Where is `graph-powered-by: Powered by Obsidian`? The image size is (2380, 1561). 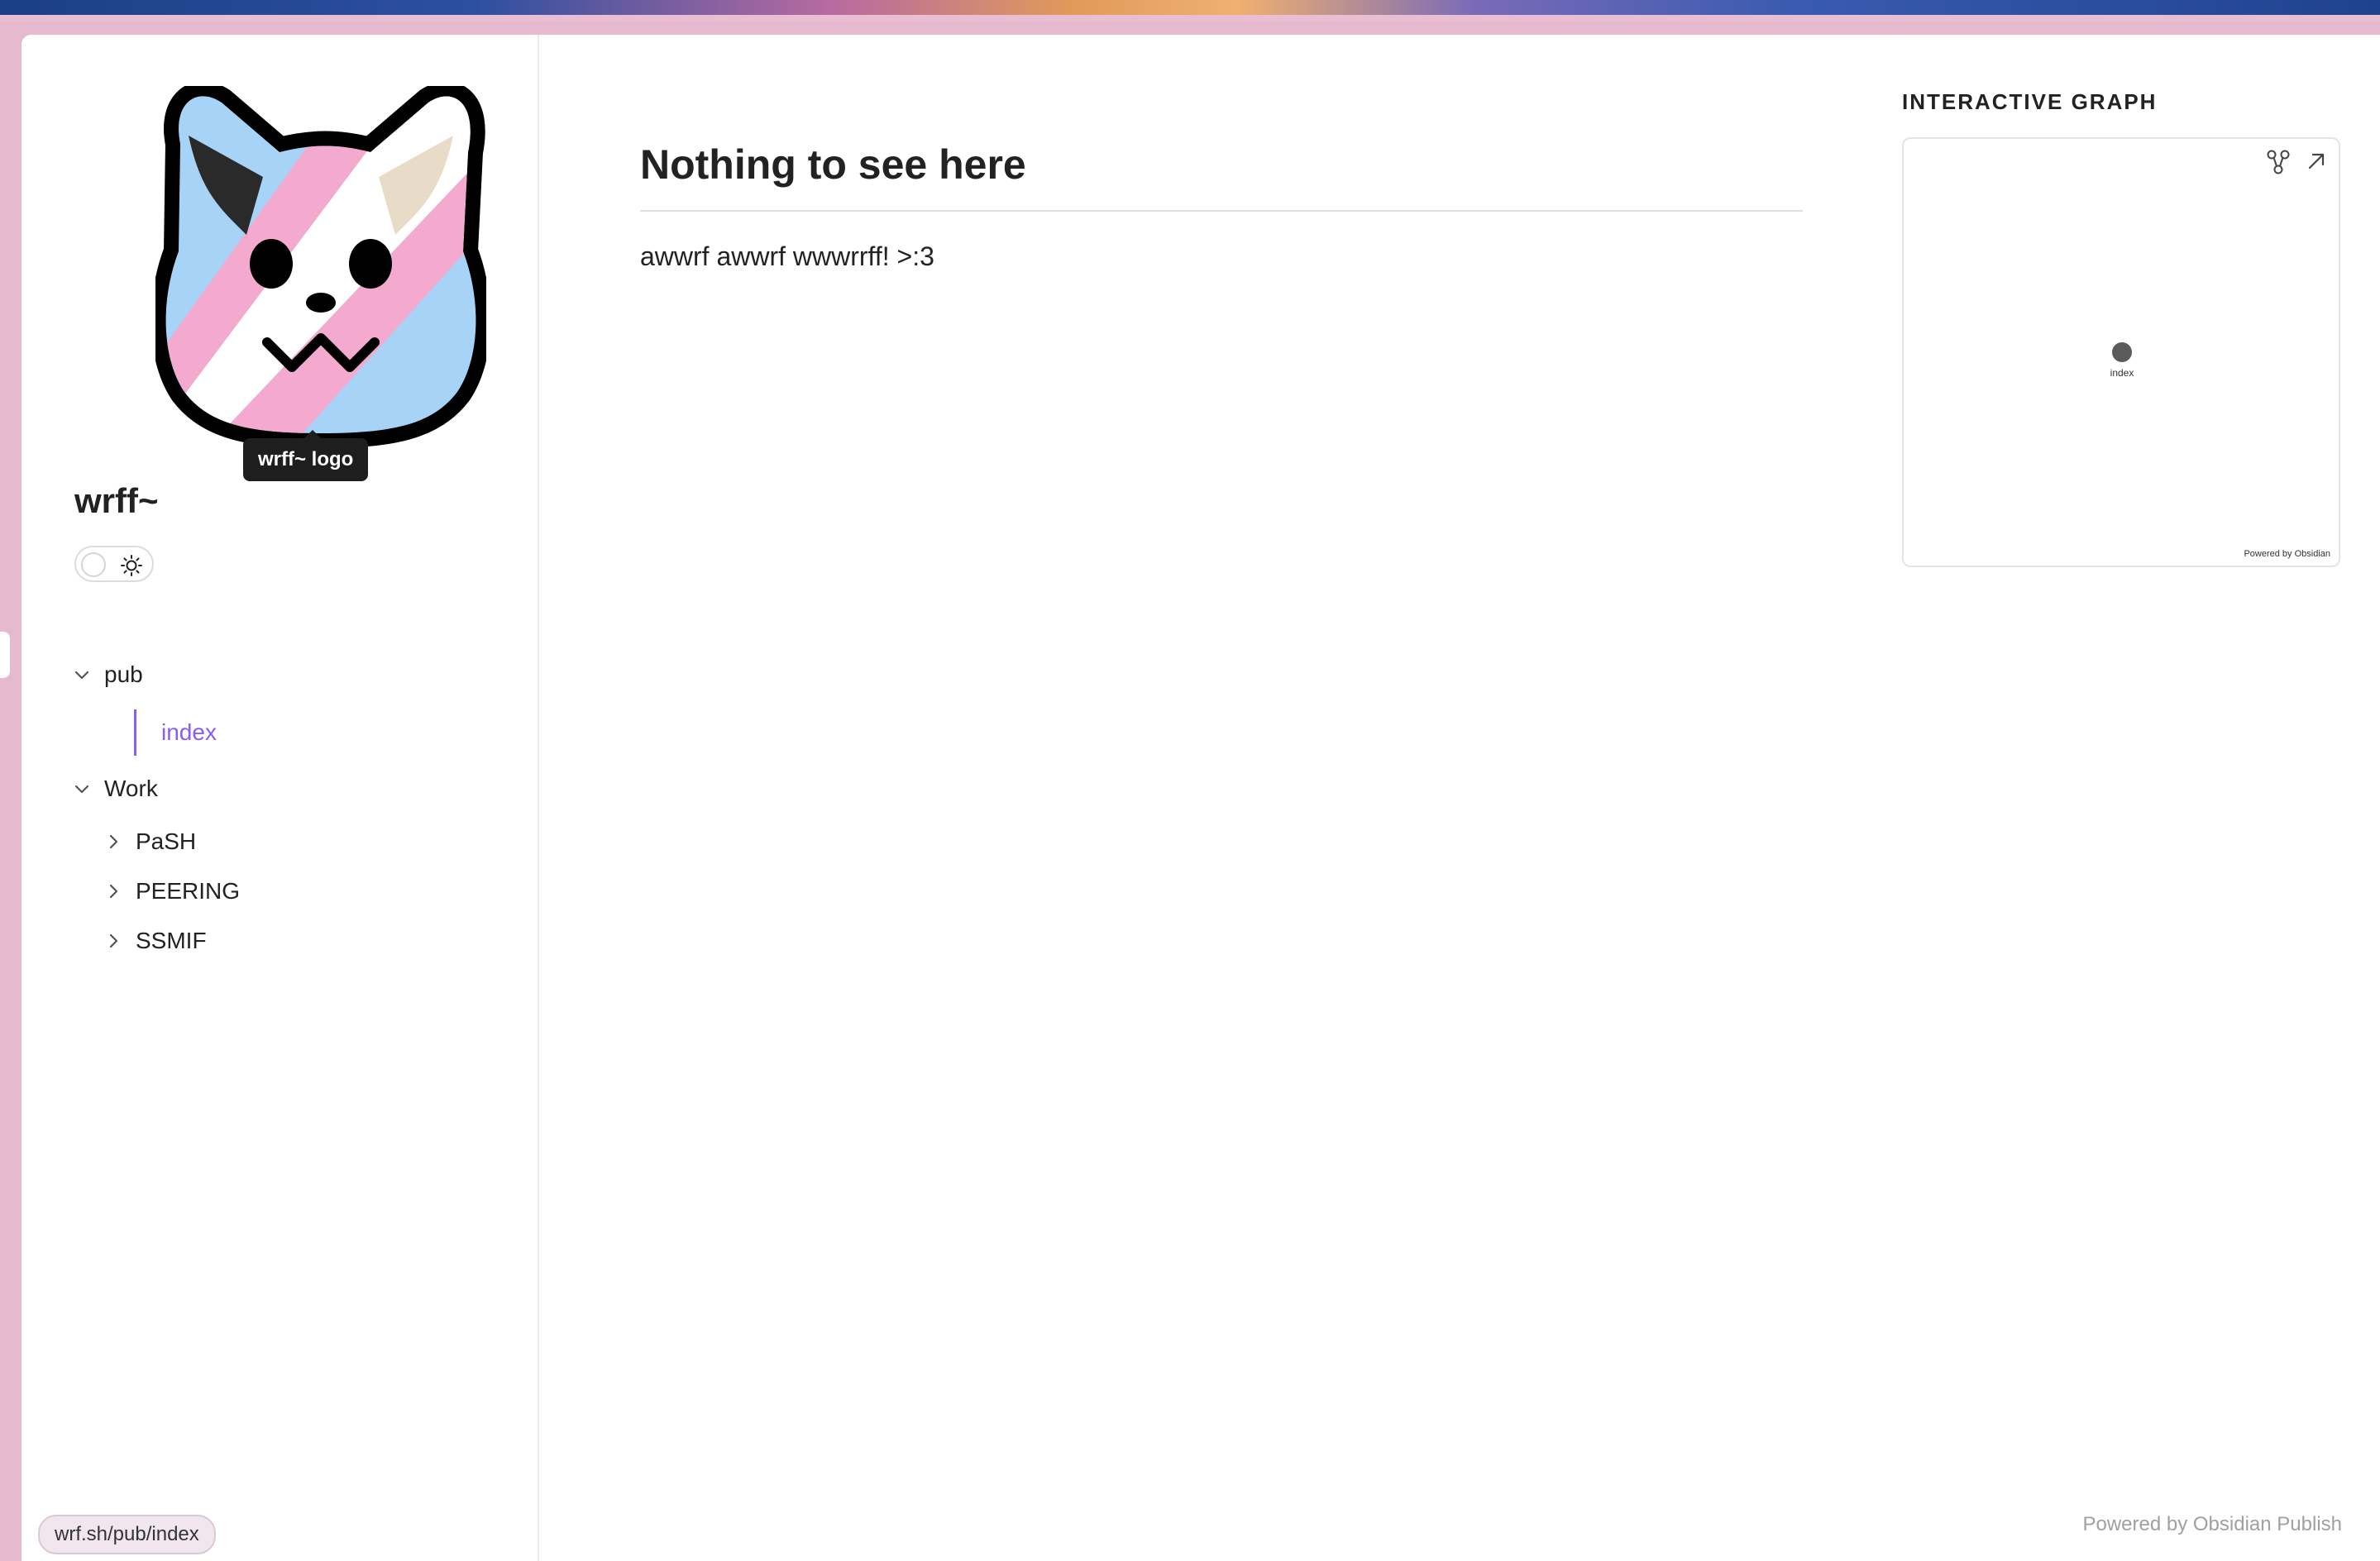 graph-powered-by: Powered by Obsidian is located at coordinates (2287, 554).